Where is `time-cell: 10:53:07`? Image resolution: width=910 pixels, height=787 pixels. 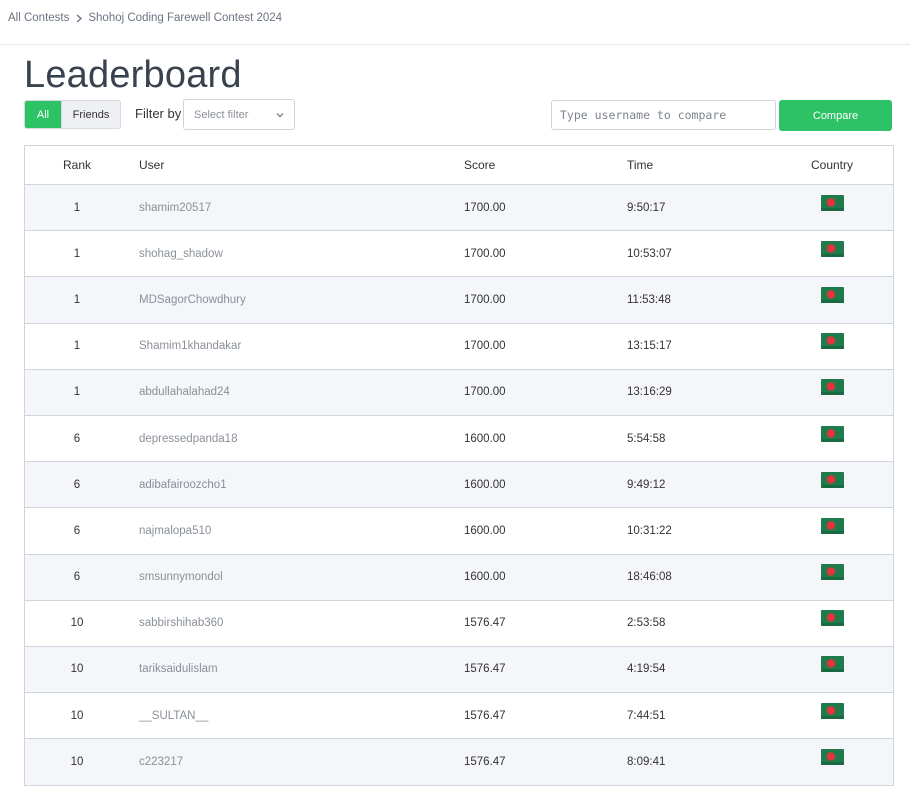 time-cell: 10:53:07 is located at coordinates (649, 253).